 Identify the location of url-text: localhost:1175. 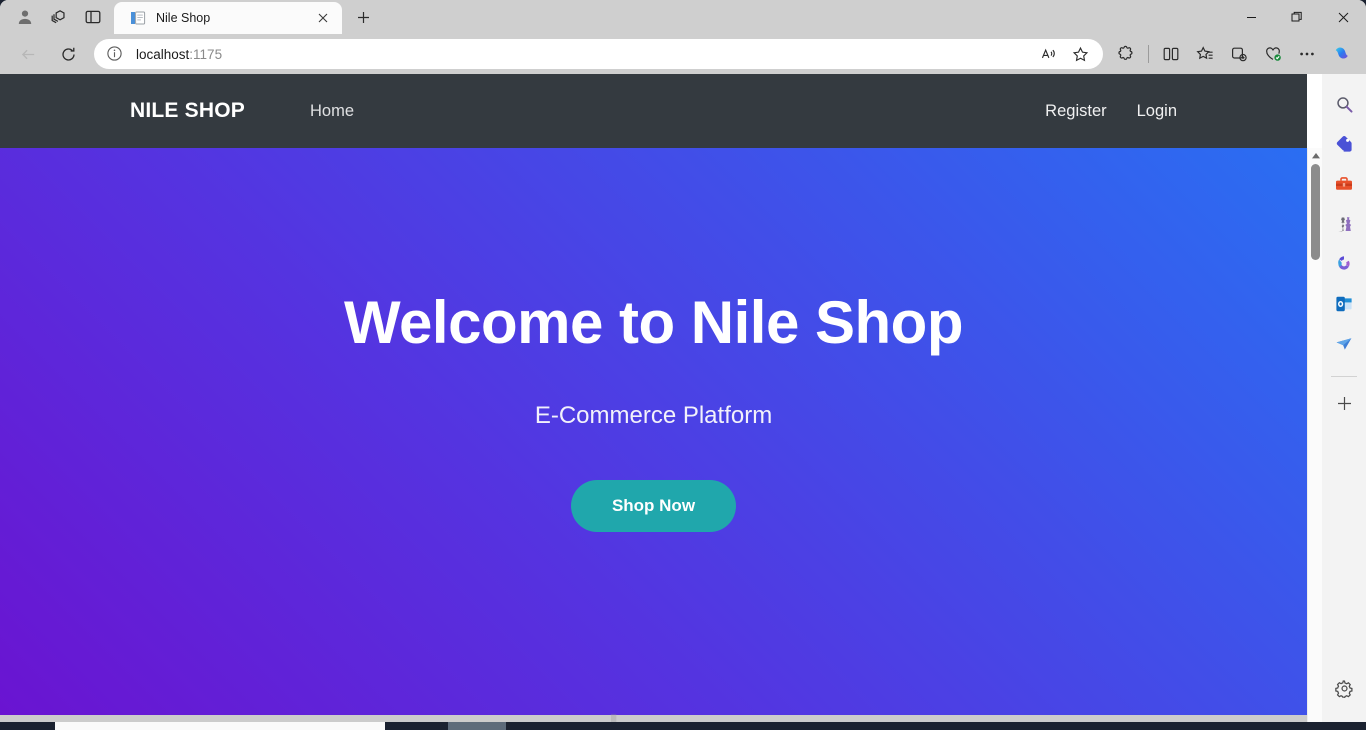
(583, 54).